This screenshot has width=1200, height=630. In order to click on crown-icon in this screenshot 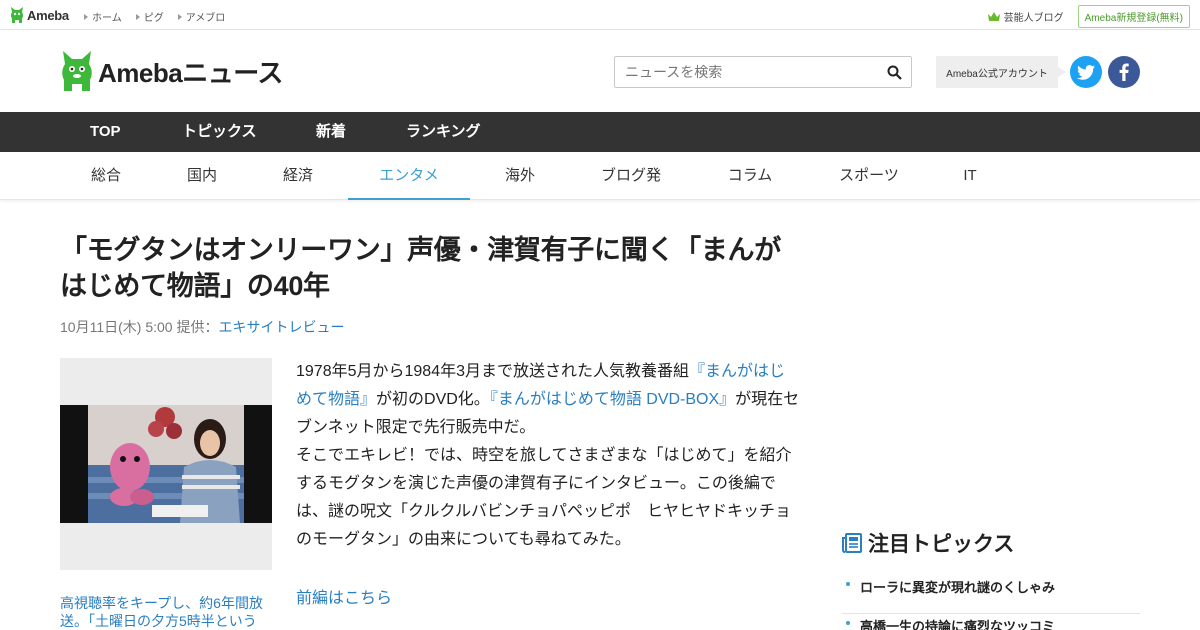, I will do `click(993, 16)`.